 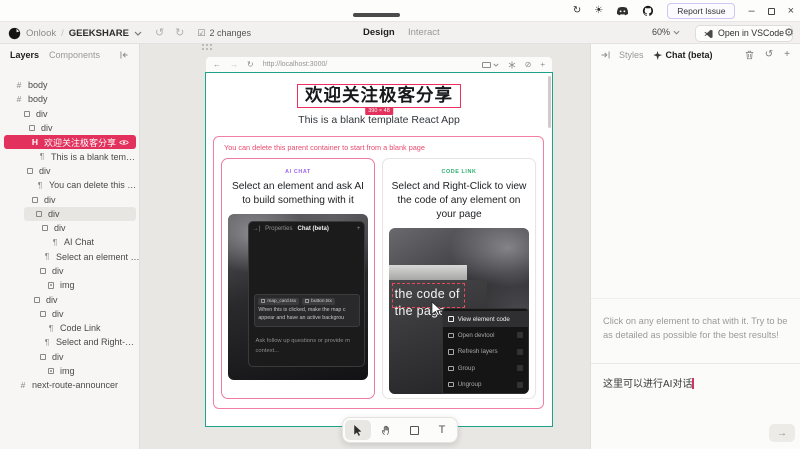 What do you see at coordinates (648, 382) in the screenshot?
I see `chat-input: 这里可以进行AI对话` at bounding box center [648, 382].